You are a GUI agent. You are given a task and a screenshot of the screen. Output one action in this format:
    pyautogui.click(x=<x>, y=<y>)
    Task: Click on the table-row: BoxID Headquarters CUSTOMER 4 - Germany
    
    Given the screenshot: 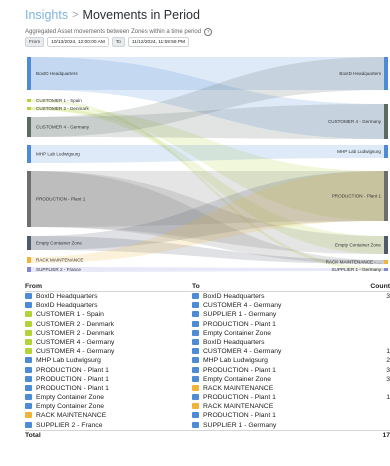 What is the action you would take?
    pyautogui.click(x=207, y=305)
    